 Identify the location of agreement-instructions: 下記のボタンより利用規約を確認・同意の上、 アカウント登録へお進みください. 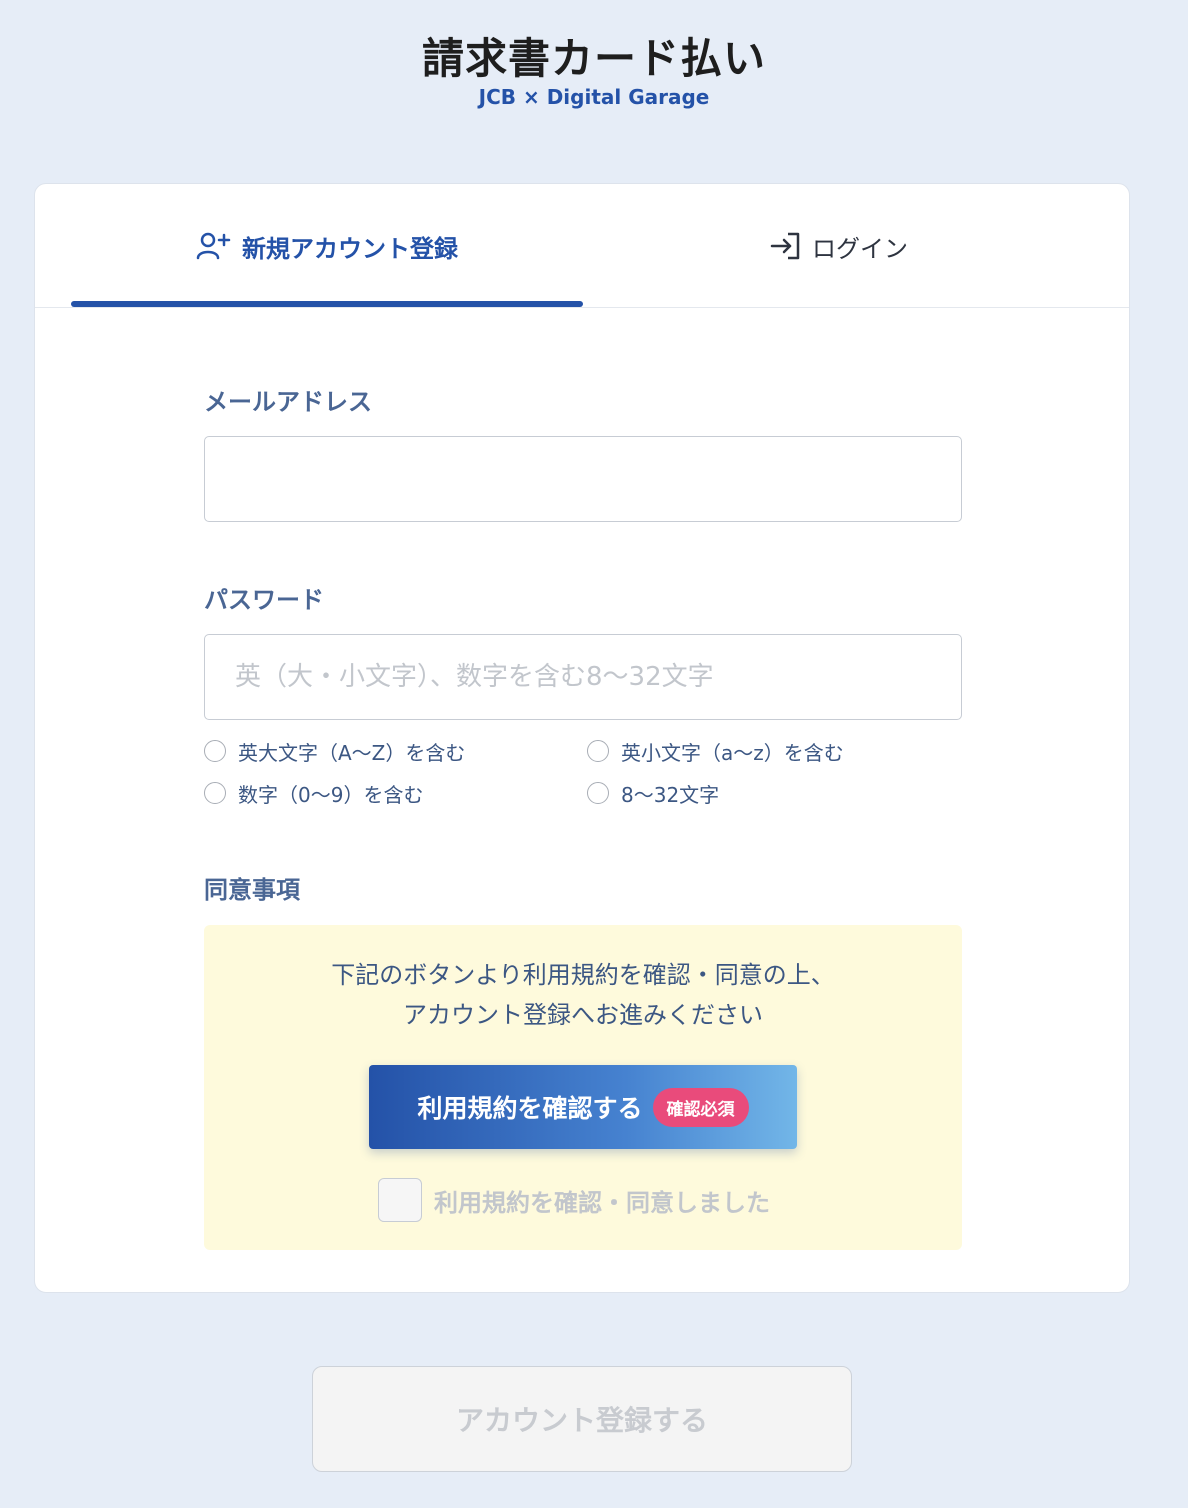
(583, 995).